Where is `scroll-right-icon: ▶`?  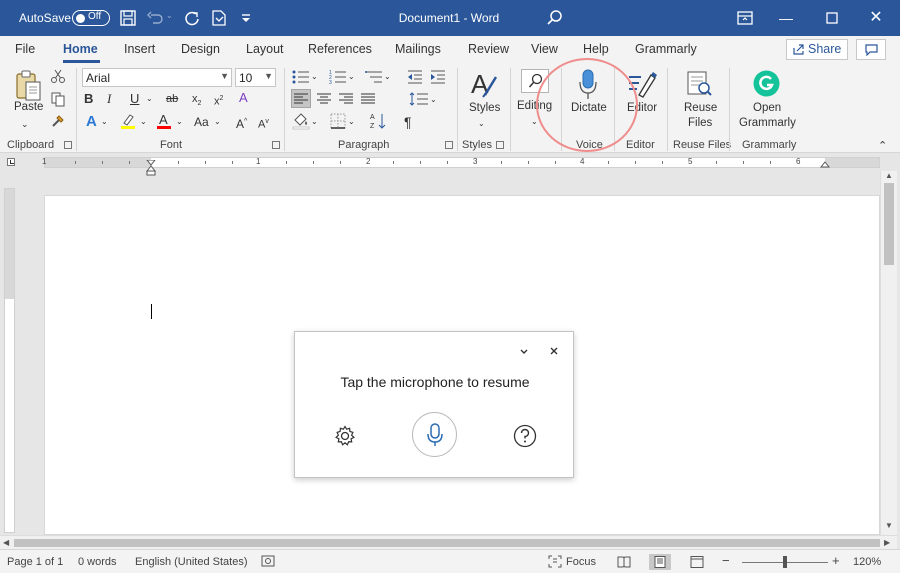 scroll-right-icon: ▶ is located at coordinates (887, 542).